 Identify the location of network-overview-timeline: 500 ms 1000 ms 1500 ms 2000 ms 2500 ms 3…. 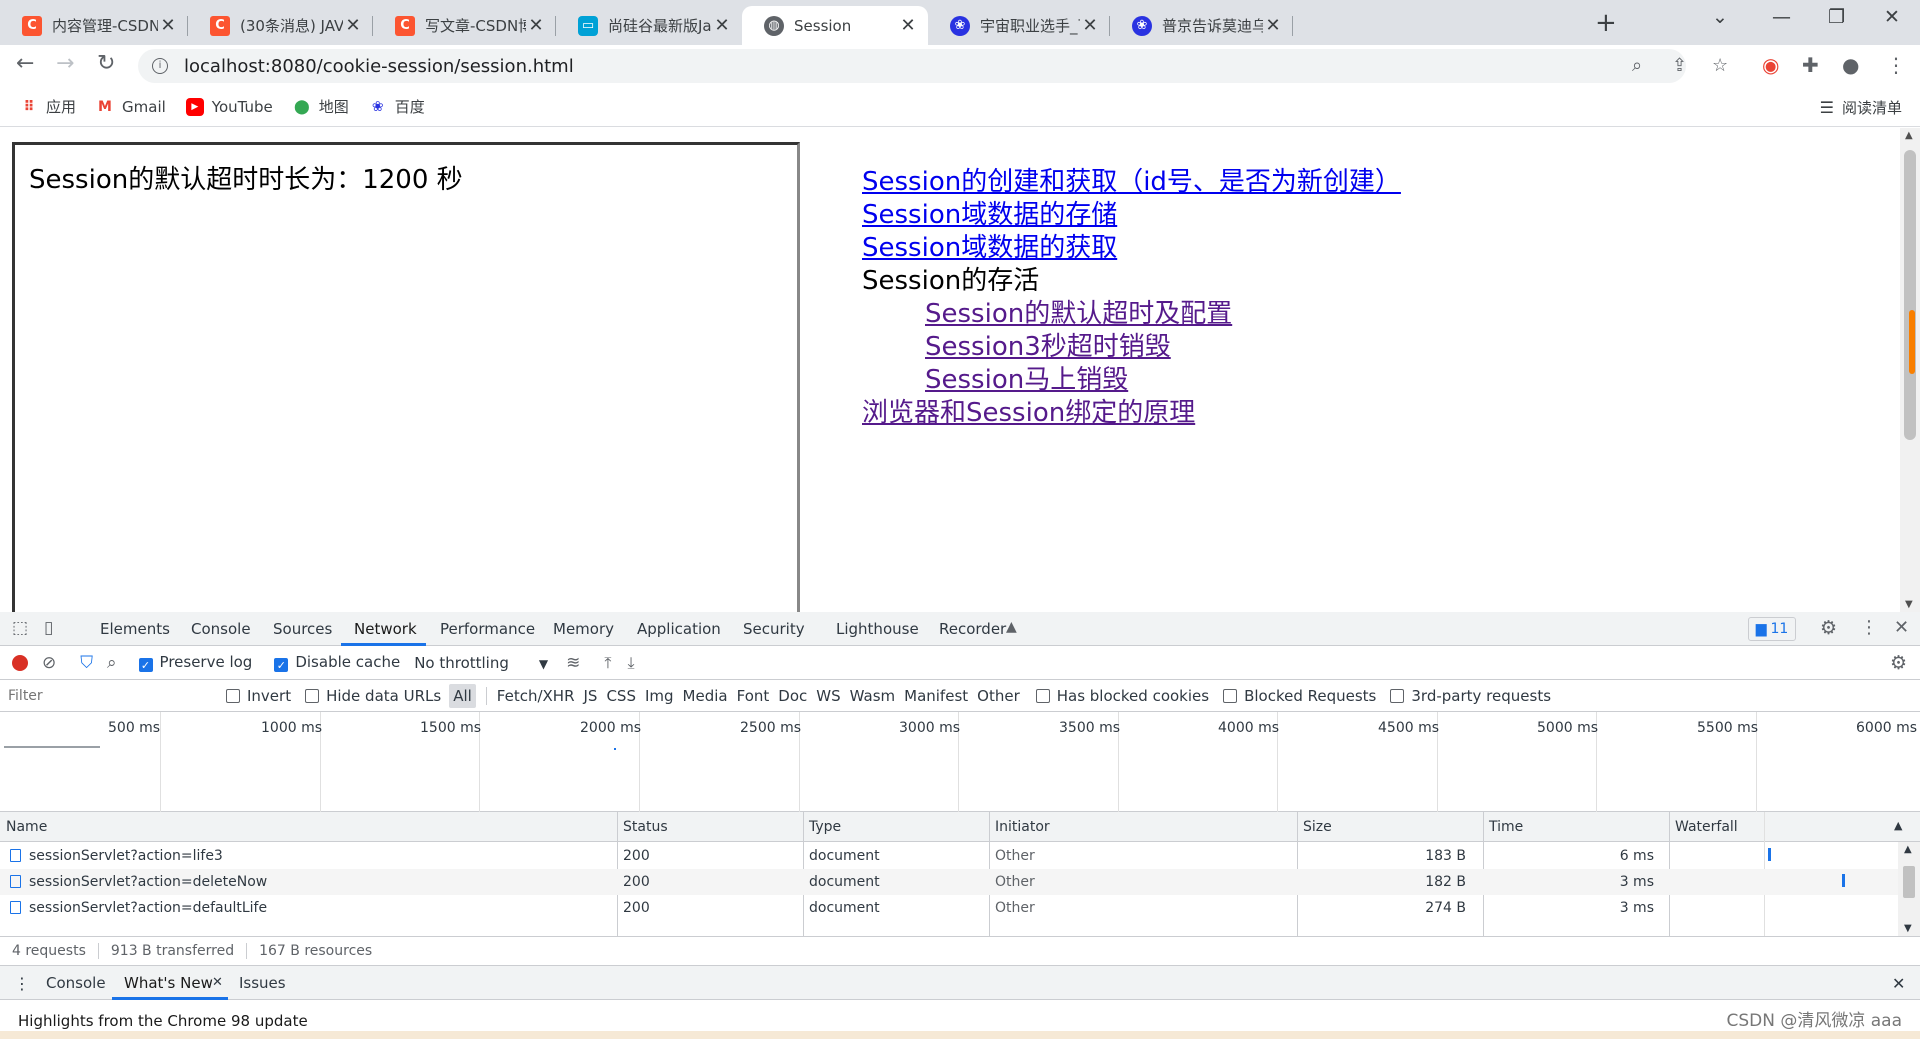
(960, 762).